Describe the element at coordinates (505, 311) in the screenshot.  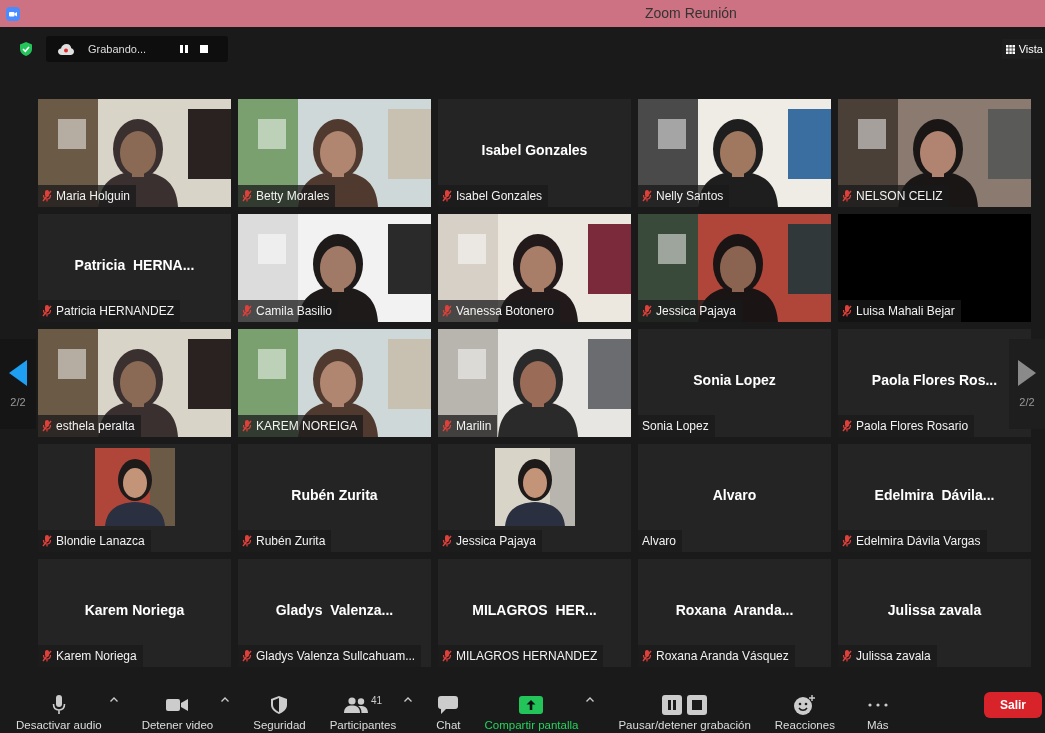
I see `participant-label: Vanessa Botonero` at that location.